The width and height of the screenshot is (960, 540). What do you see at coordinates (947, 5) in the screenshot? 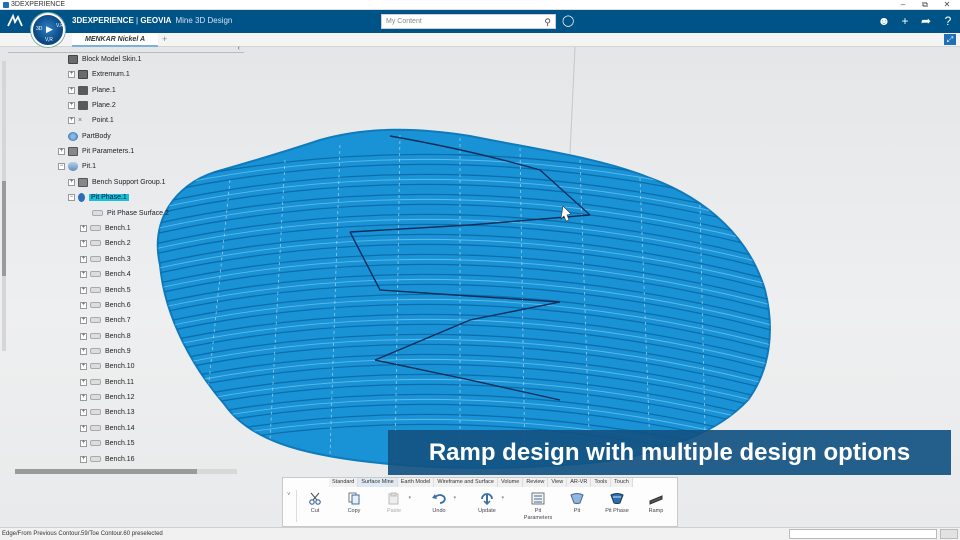
I see `close-button: ✕` at bounding box center [947, 5].